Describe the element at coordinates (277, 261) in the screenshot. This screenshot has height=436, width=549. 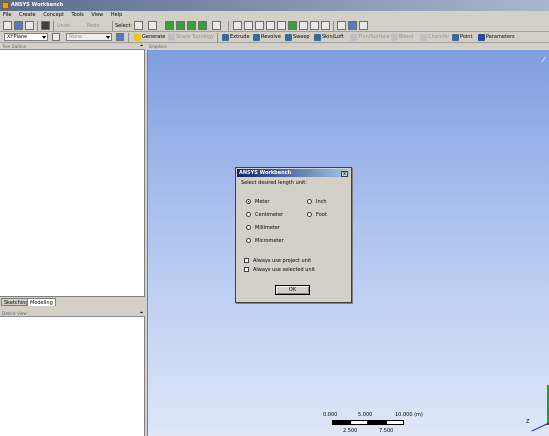
I see `always-project-unit-checkbox: Always use project unit` at that location.